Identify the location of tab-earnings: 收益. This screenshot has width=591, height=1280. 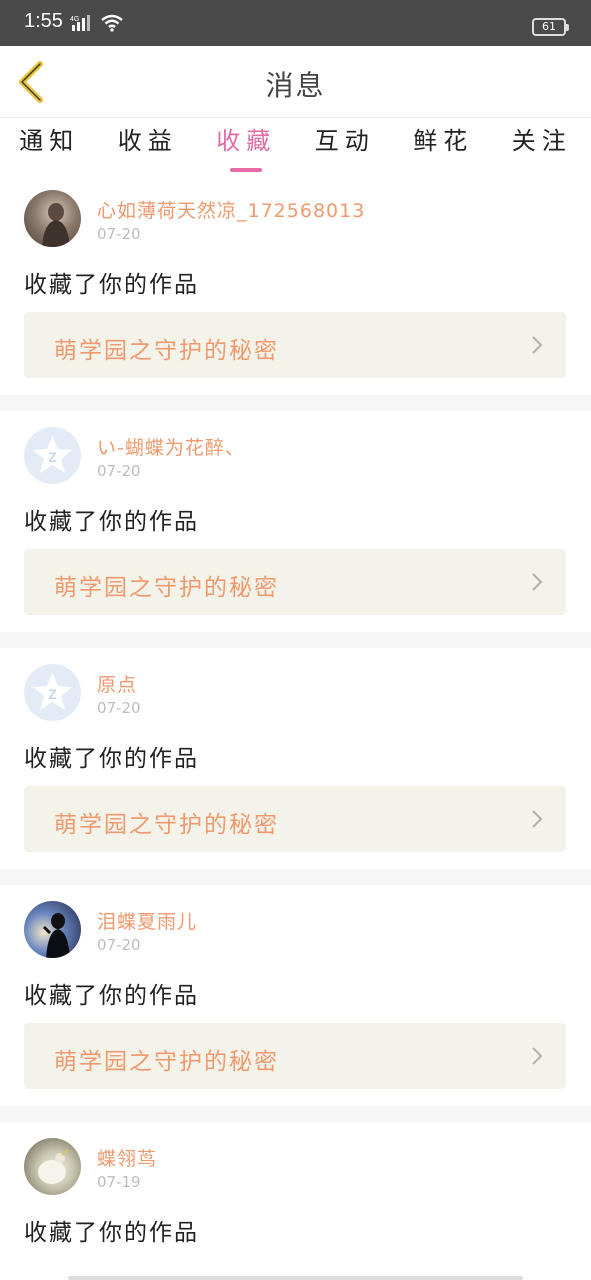
(148, 146).